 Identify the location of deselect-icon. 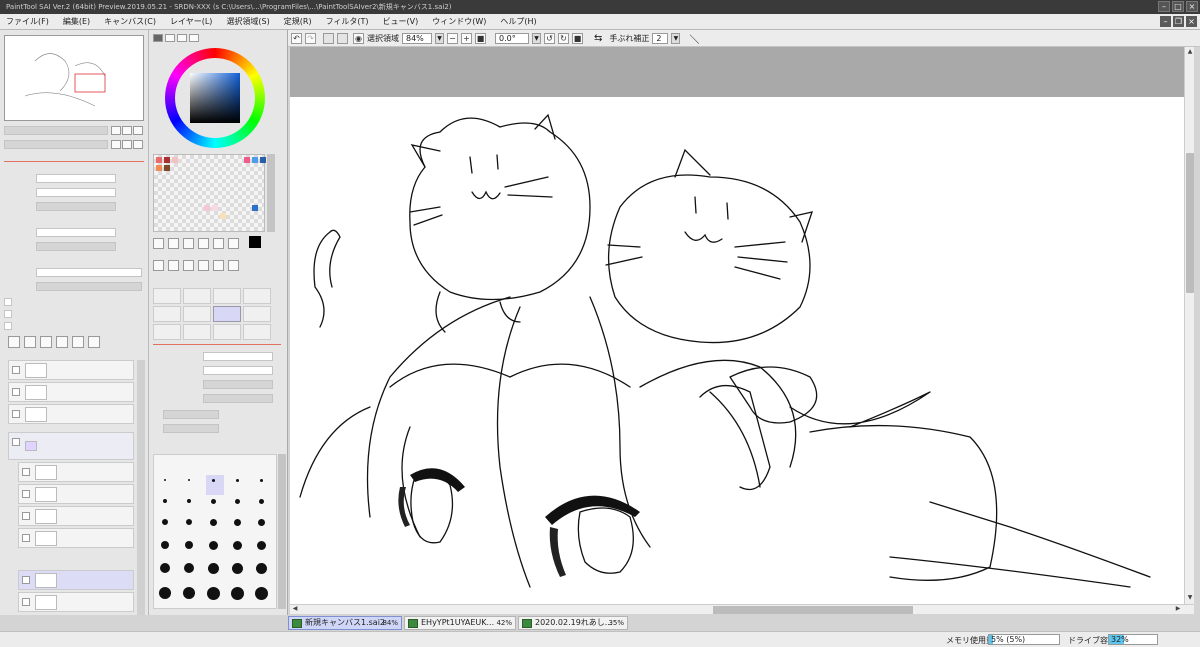
(328, 38).